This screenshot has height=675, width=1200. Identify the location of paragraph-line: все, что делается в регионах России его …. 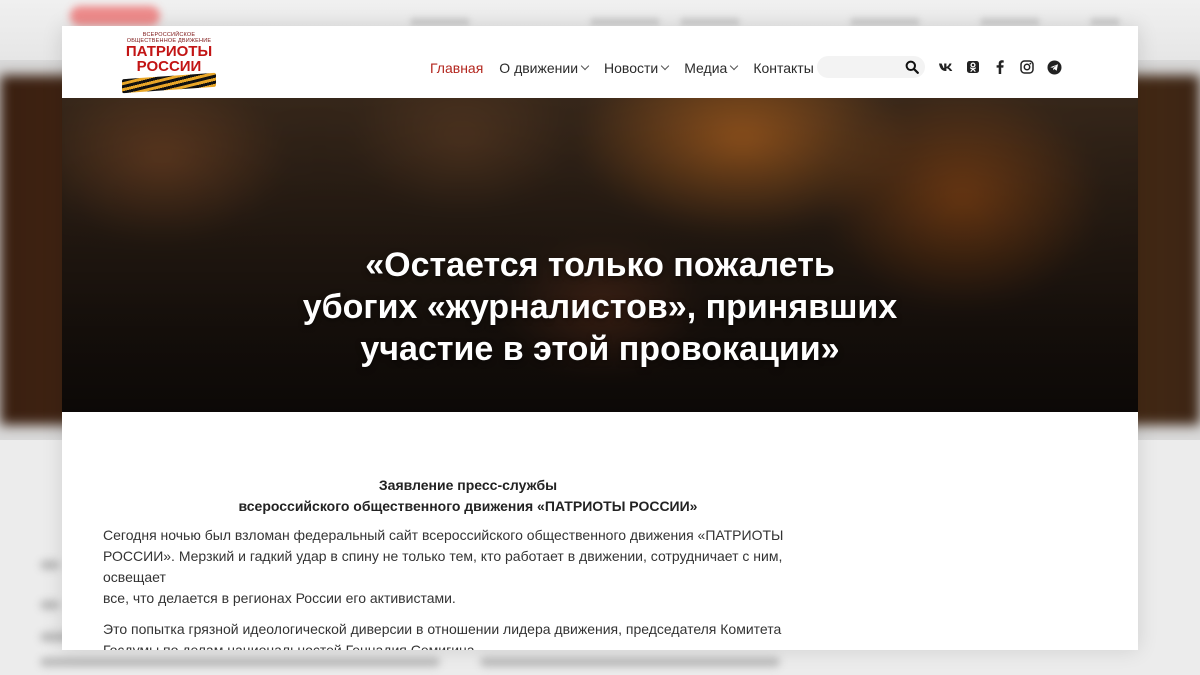
(279, 598).